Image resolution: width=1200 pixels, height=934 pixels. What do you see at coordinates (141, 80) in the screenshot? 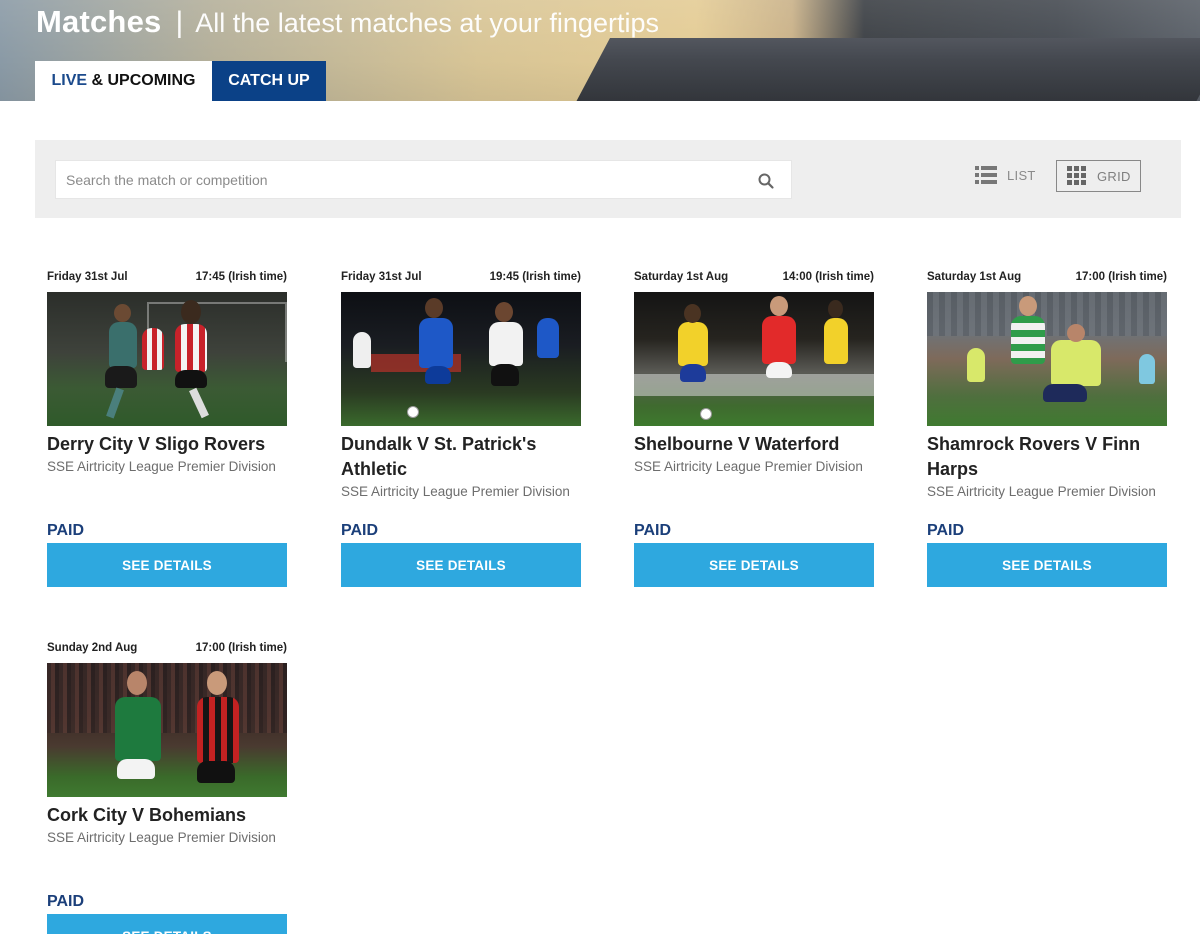
I see `tab-upcoming-label: & UPCOMING` at bounding box center [141, 80].